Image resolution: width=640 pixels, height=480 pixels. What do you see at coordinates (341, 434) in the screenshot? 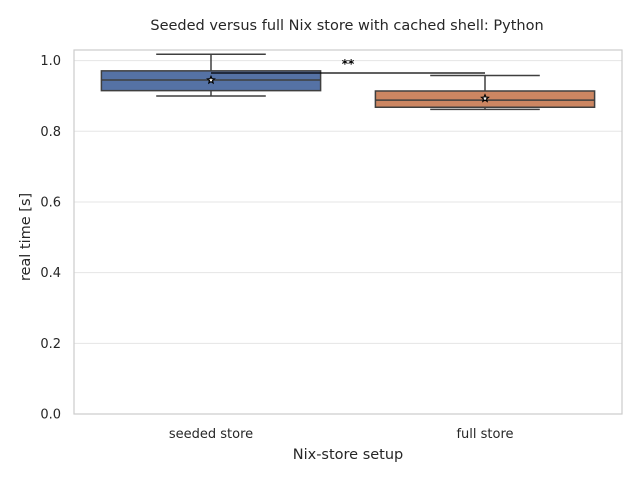
I see `x-tick-labels: seeded store full store` at bounding box center [341, 434].